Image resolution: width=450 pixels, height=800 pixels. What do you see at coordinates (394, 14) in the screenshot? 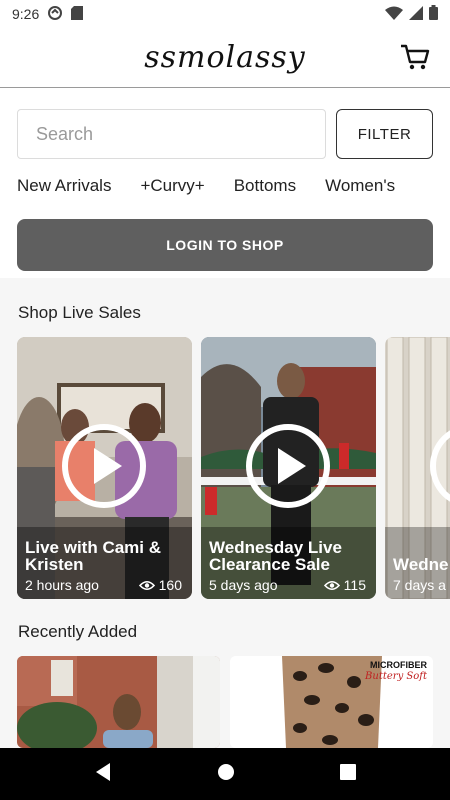
I see `wifi-icon` at bounding box center [394, 14].